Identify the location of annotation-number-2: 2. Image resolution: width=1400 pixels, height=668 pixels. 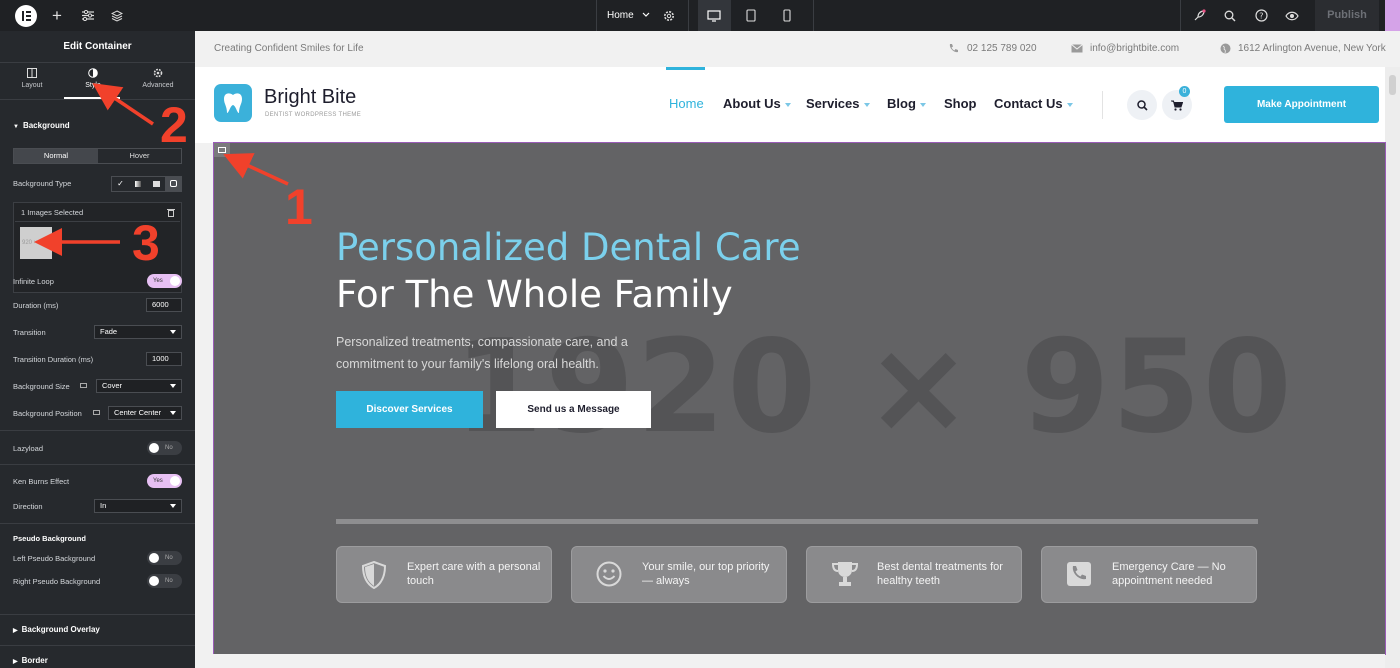
(174, 125).